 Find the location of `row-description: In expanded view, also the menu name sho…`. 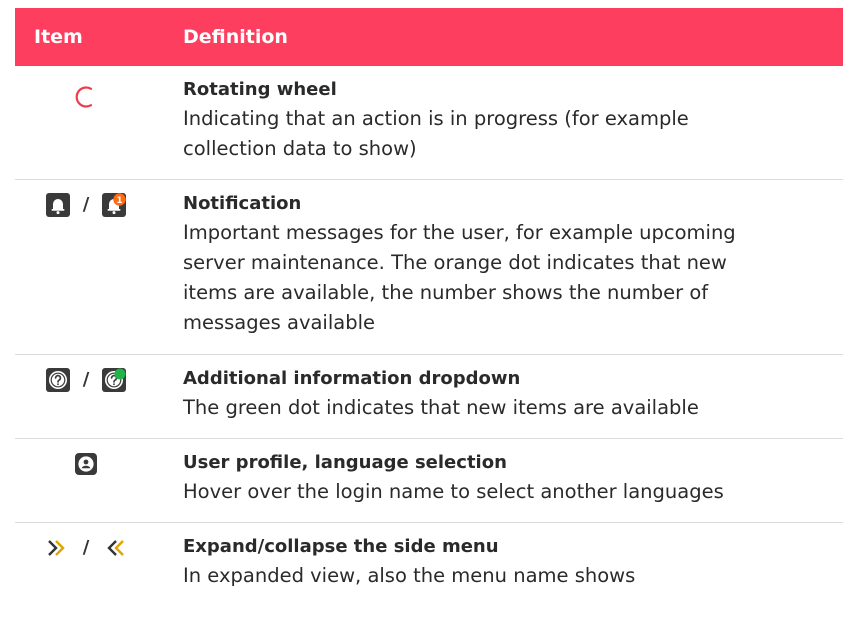

row-description: In expanded view, also the menu name sho… is located at coordinates (409, 575).